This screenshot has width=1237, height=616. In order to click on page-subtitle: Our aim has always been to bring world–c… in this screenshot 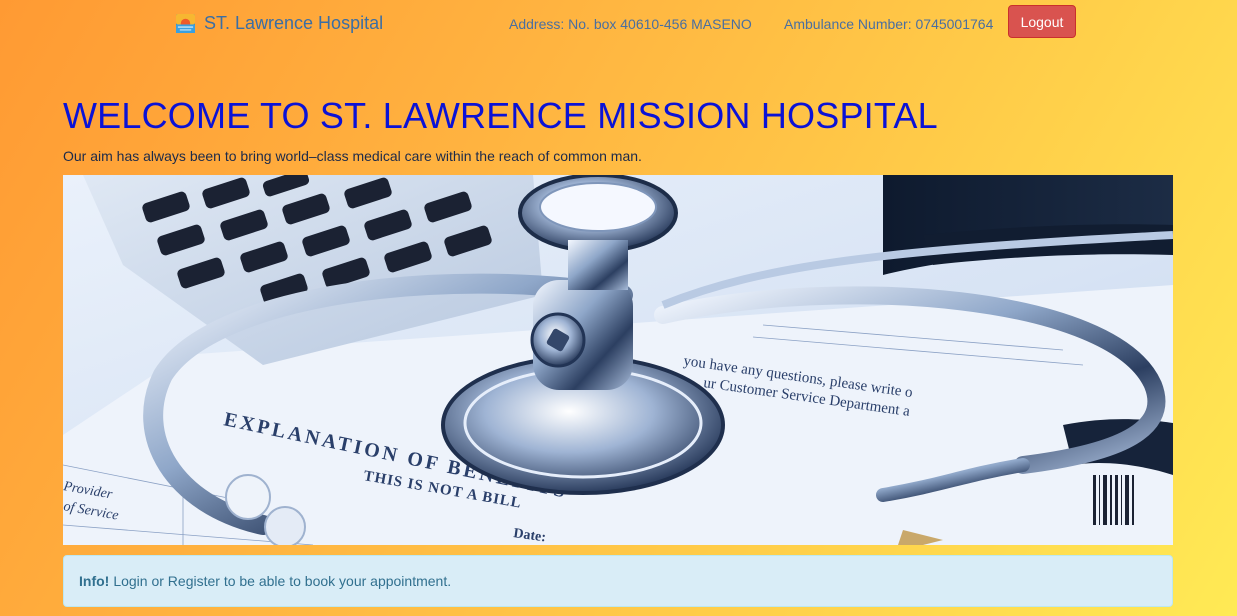, I will do `click(352, 156)`.